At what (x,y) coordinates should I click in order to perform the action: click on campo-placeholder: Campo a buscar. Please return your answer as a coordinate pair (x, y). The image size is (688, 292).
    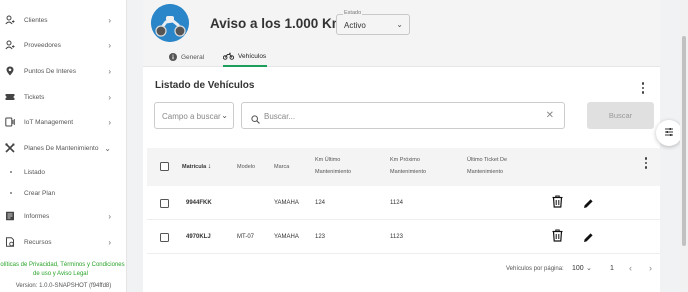
    Looking at the image, I should click on (191, 116).